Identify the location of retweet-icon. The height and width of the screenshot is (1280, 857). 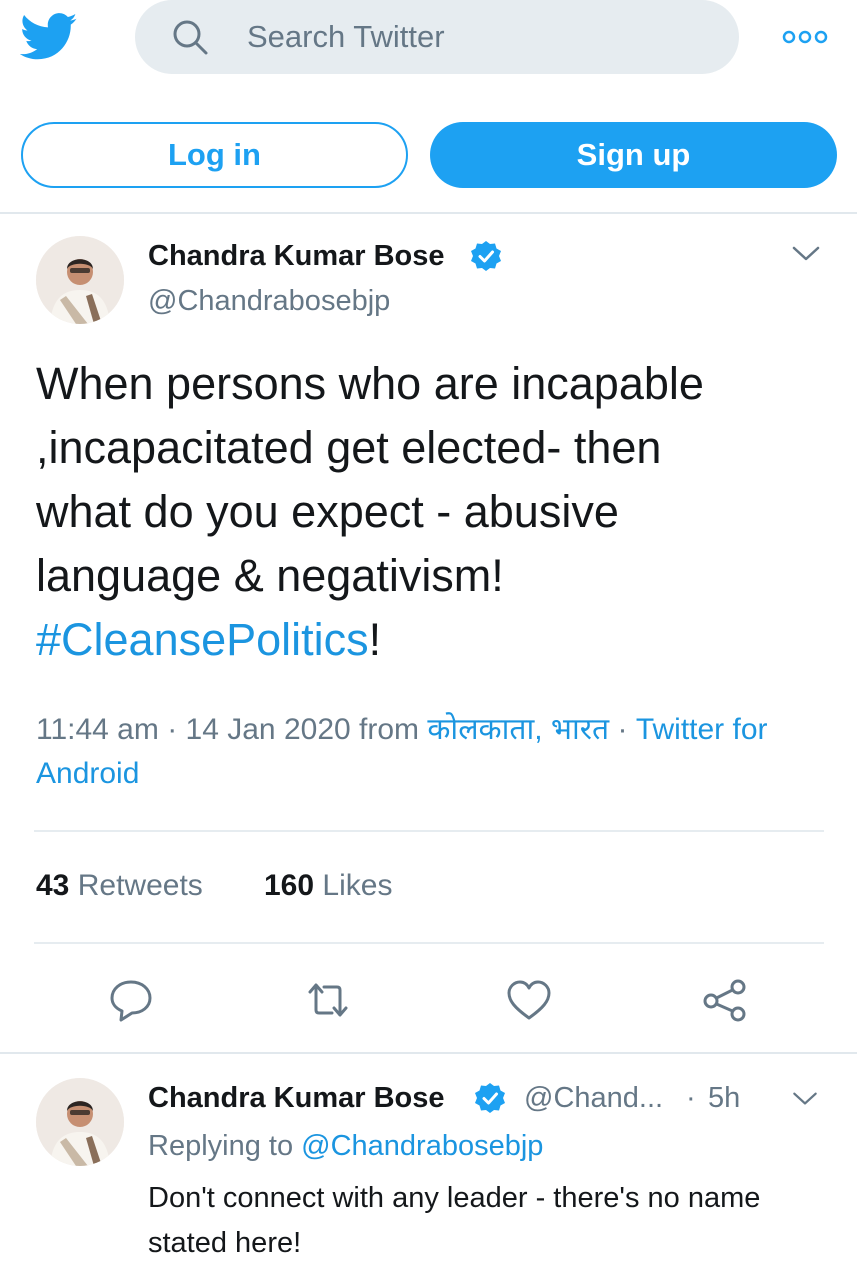
(328, 1000).